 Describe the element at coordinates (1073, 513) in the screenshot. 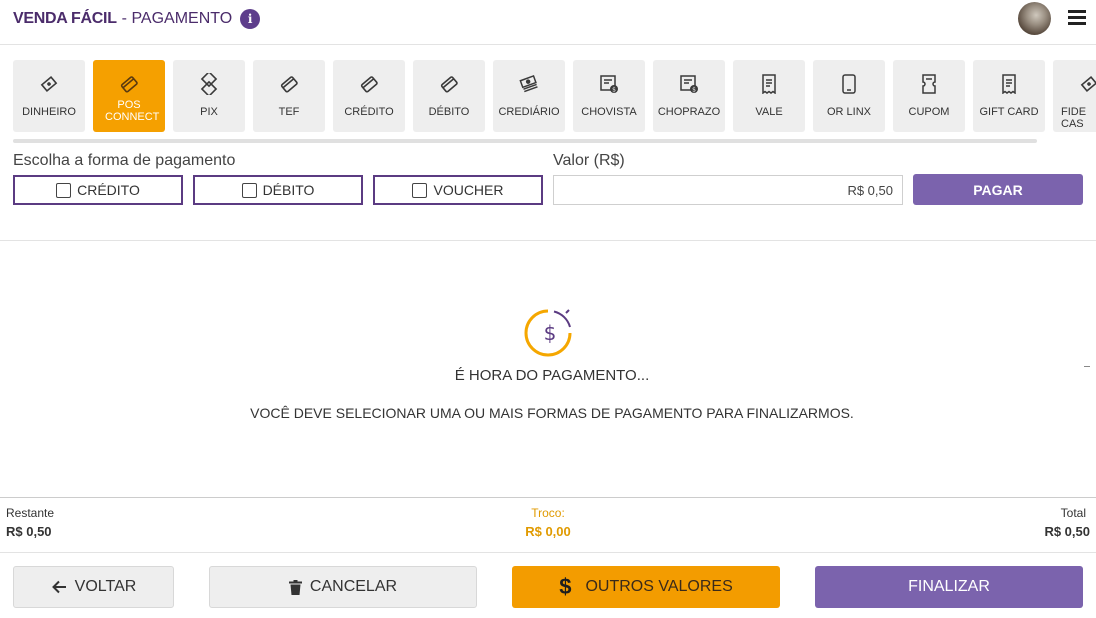

I see `total-label: Total` at that location.